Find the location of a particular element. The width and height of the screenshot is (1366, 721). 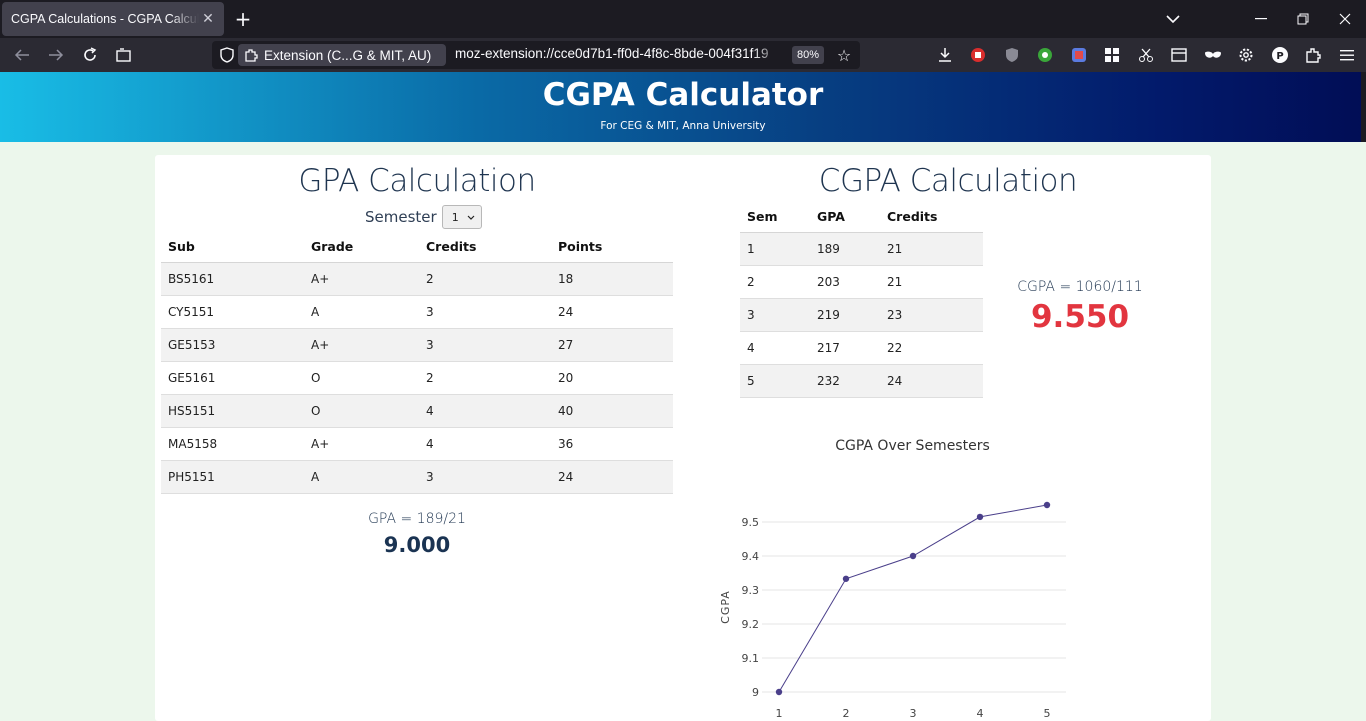

col-sem: Sem is located at coordinates (775, 217).